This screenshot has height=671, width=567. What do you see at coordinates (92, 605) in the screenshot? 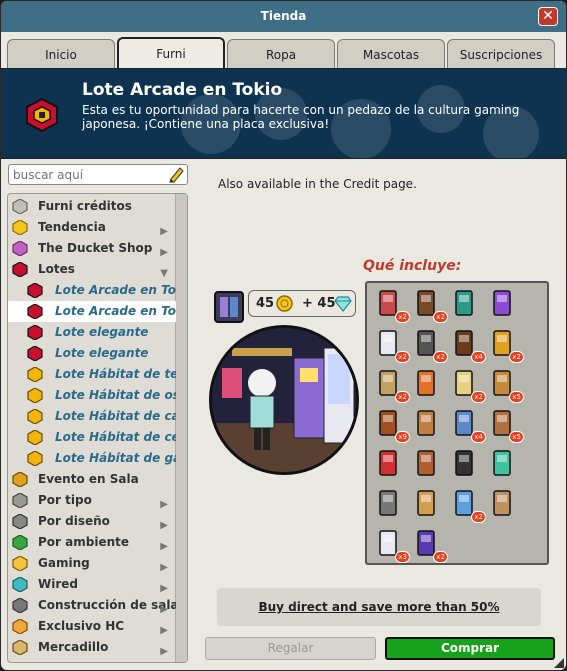
I see `nav-item: Construcción de salas ▶` at bounding box center [92, 605].